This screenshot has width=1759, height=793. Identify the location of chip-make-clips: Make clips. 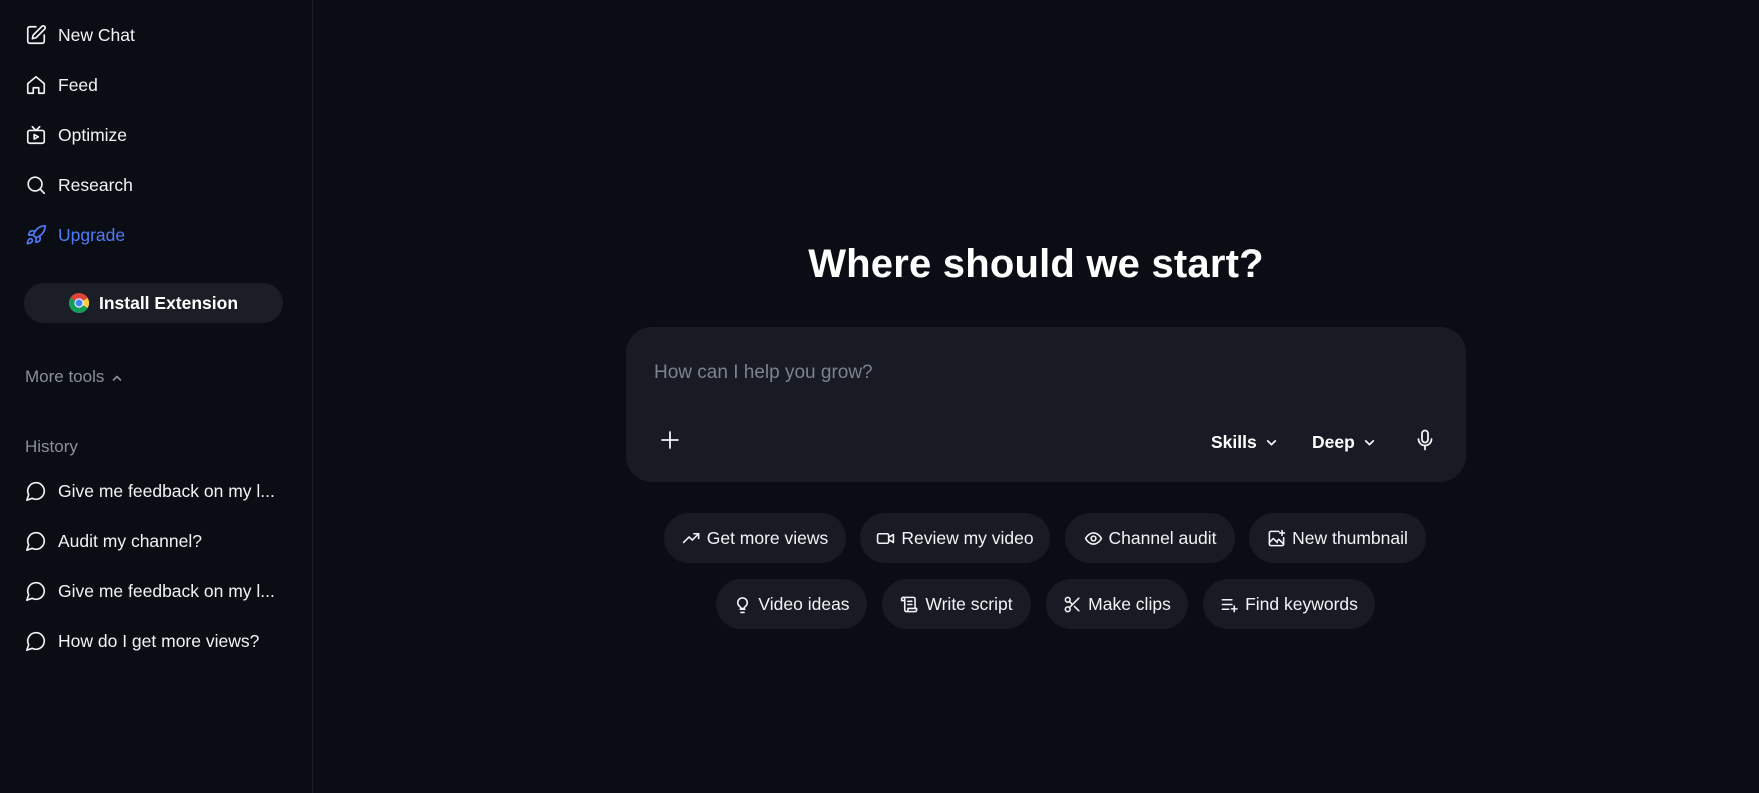
(1117, 604).